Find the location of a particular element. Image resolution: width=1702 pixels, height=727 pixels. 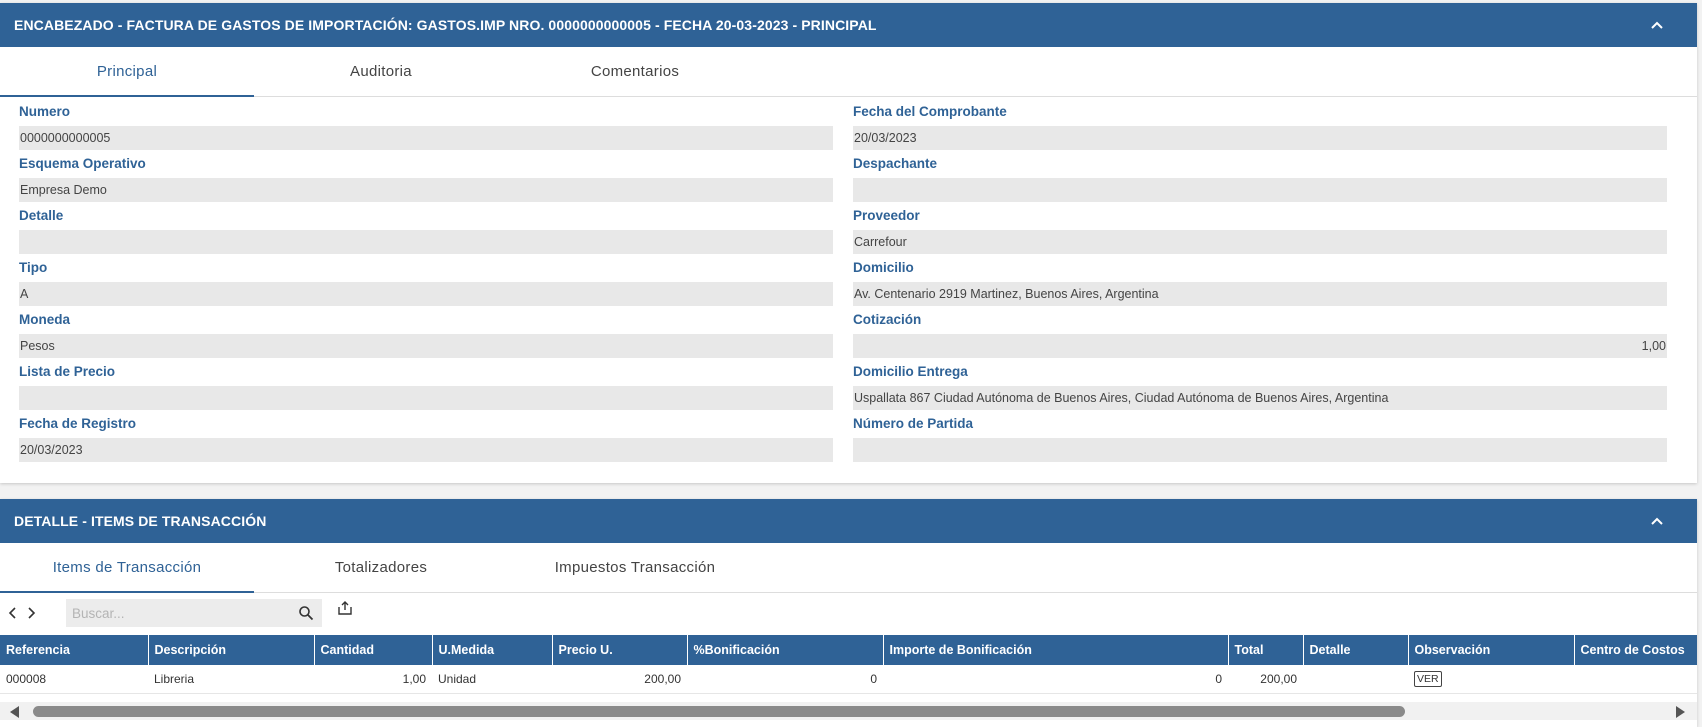

column-header: Importe de Bonificación is located at coordinates (1056, 650).